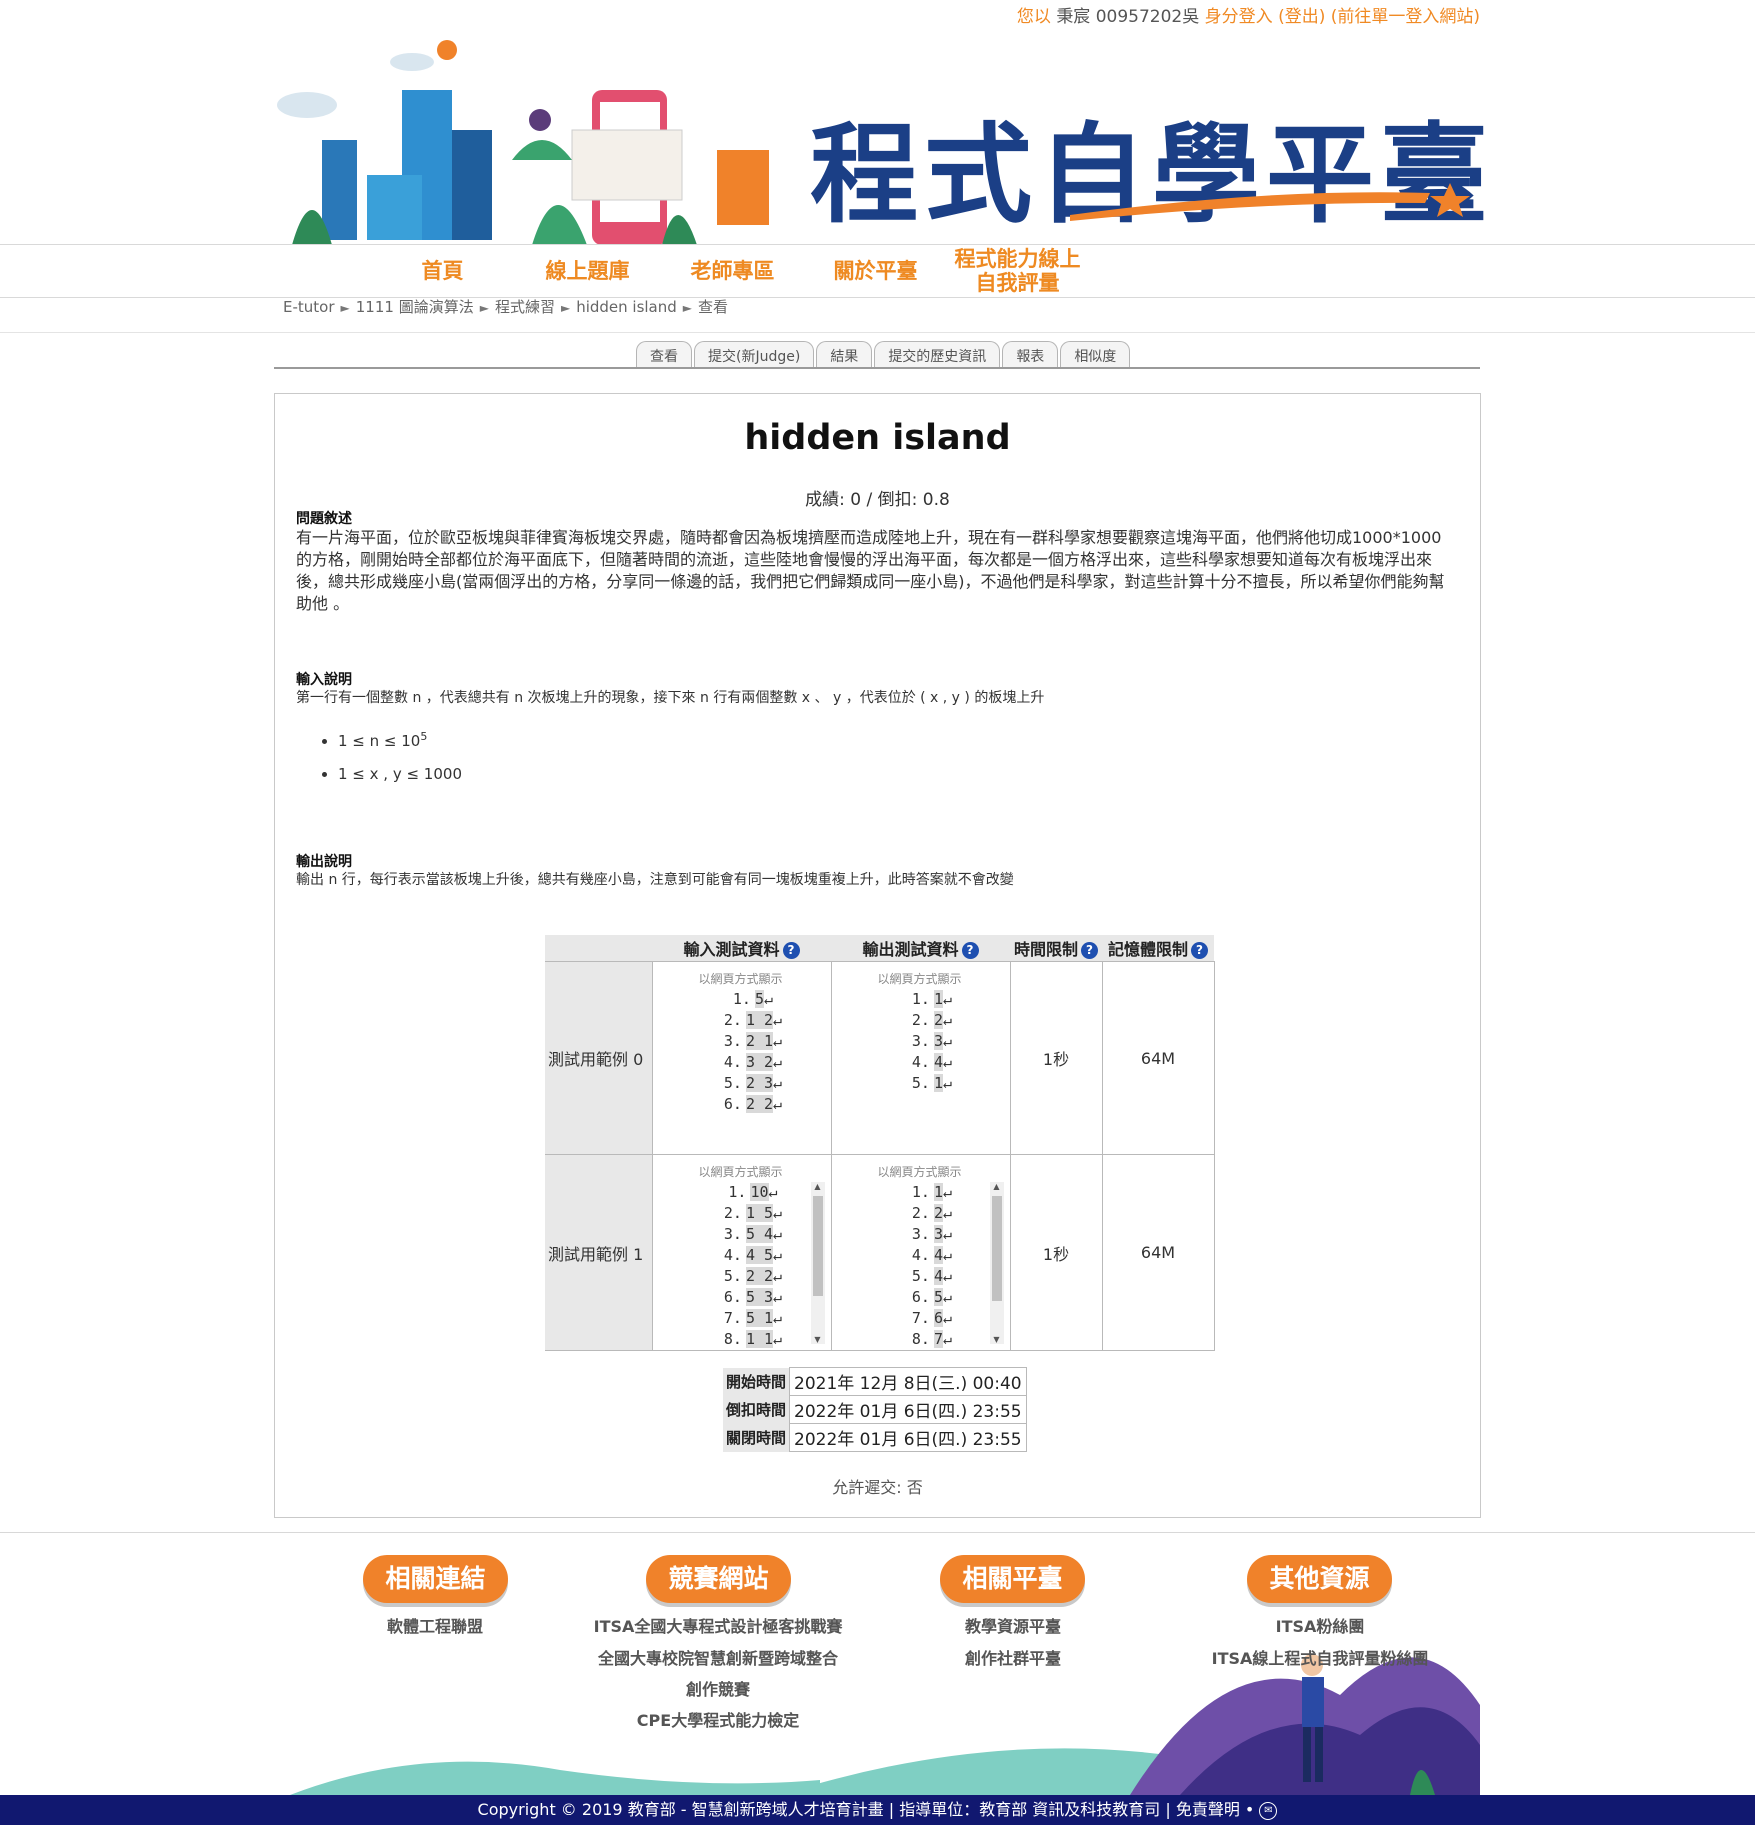 The image size is (1755, 1825). I want to click on sample-output-lines: 1. 1↵ 2. 2↵ 3. 3↵ 4. 4↵ 5. 4↵ 6. 5↵ 7. 6↵ 8. 7↵, so click(932, 1265).